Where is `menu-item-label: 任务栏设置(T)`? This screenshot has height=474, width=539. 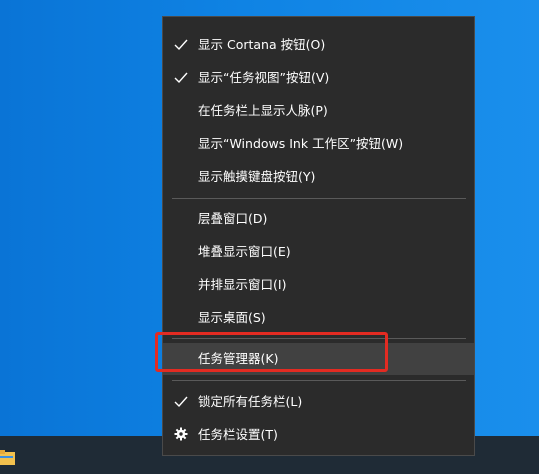 menu-item-label: 任务栏设置(T) is located at coordinates (238, 434).